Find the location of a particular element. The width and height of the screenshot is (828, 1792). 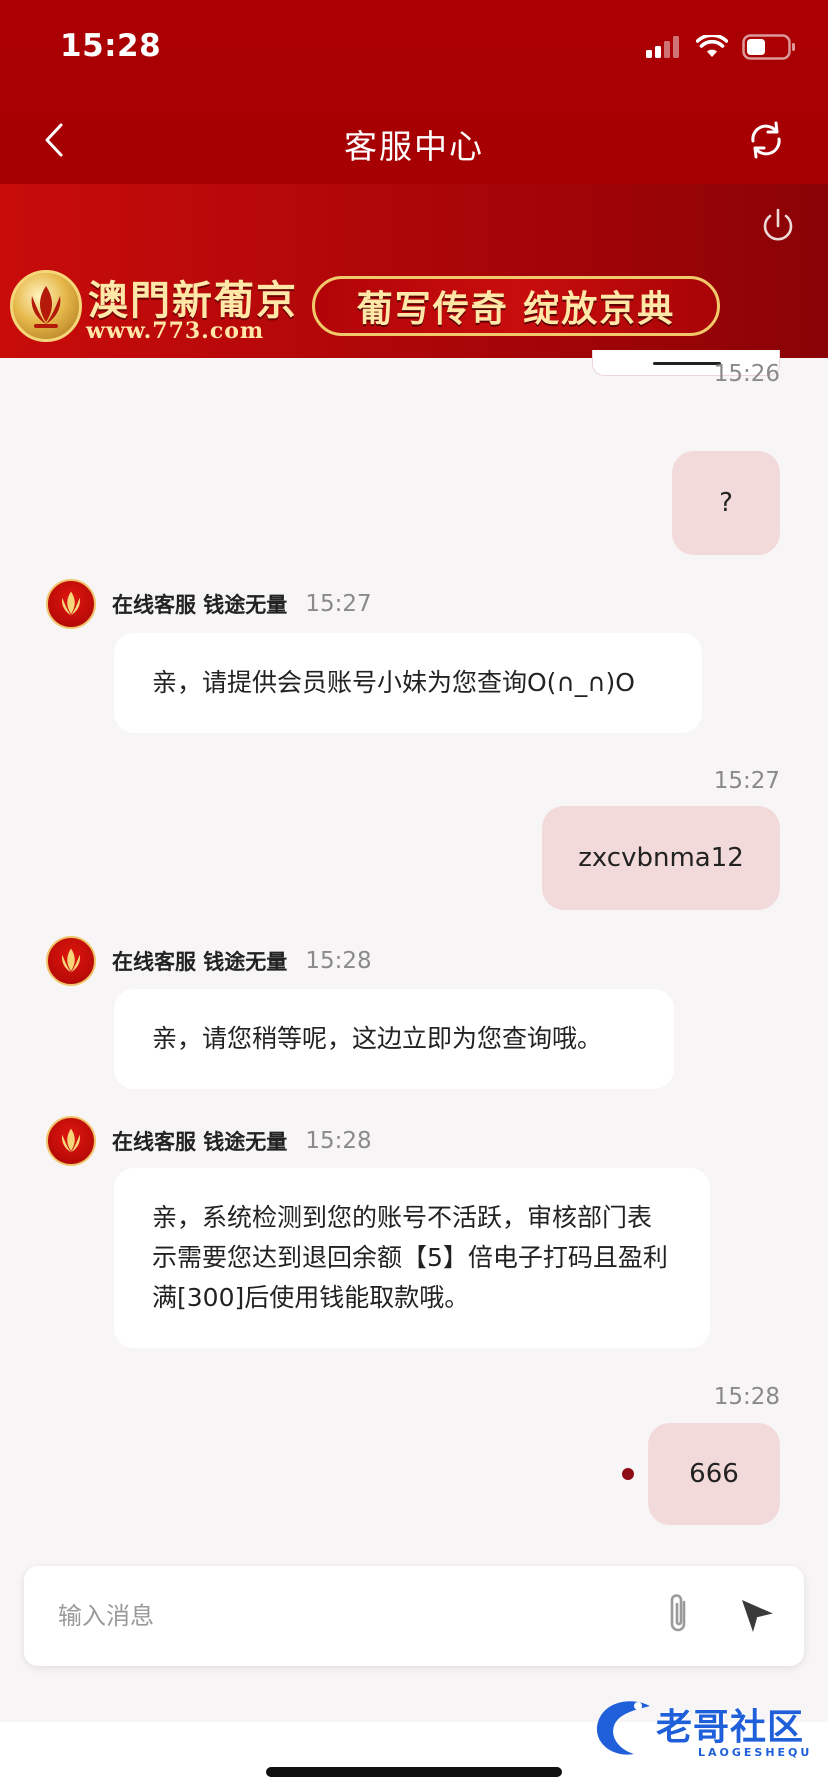

agent-message-bubble: 亲，请提供会员账号小妹为您查询O(∩_∩)O is located at coordinates (408, 683).